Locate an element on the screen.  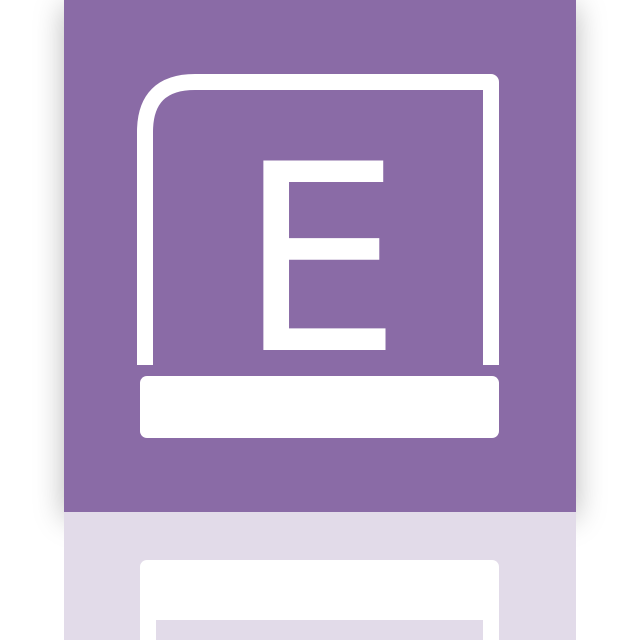
reflection-frame-inner is located at coordinates (319, 630).